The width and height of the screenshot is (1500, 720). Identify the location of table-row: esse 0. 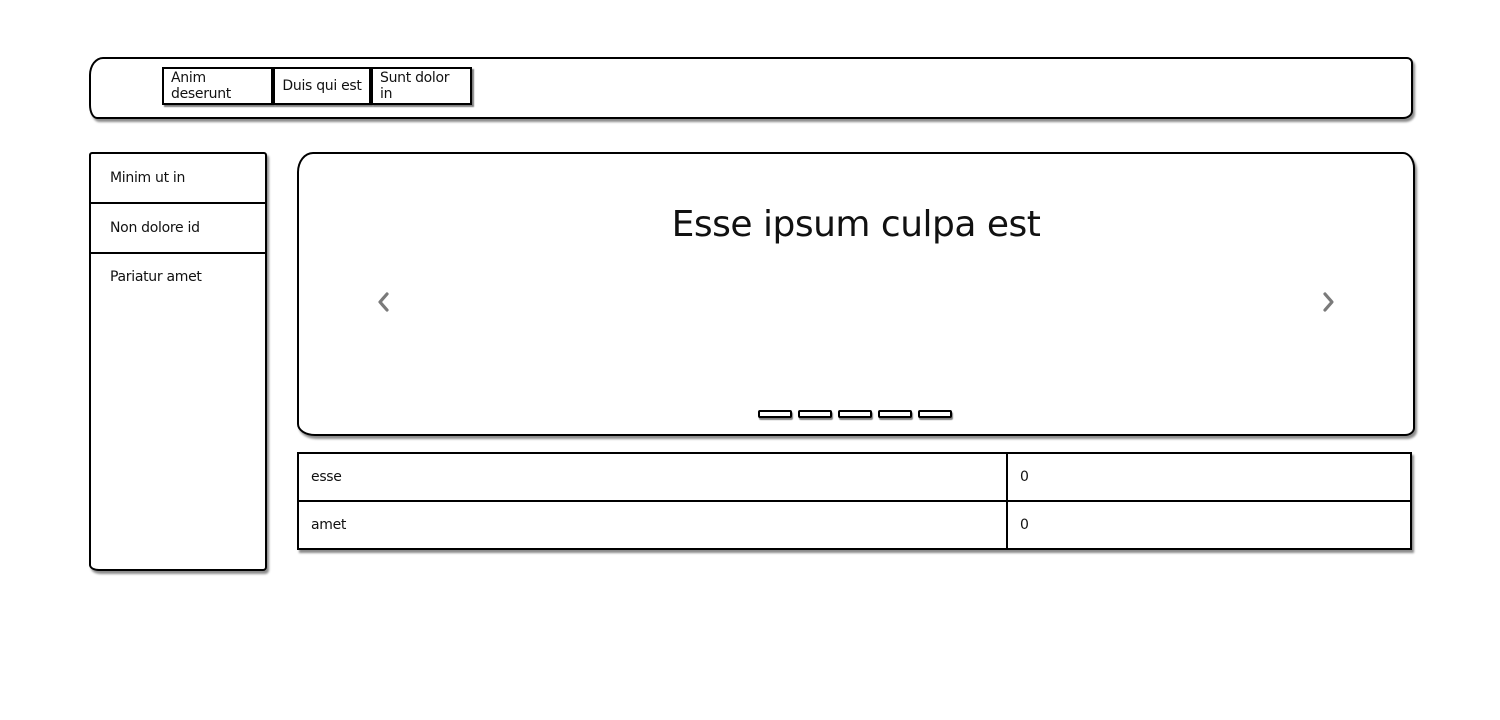
(854, 477).